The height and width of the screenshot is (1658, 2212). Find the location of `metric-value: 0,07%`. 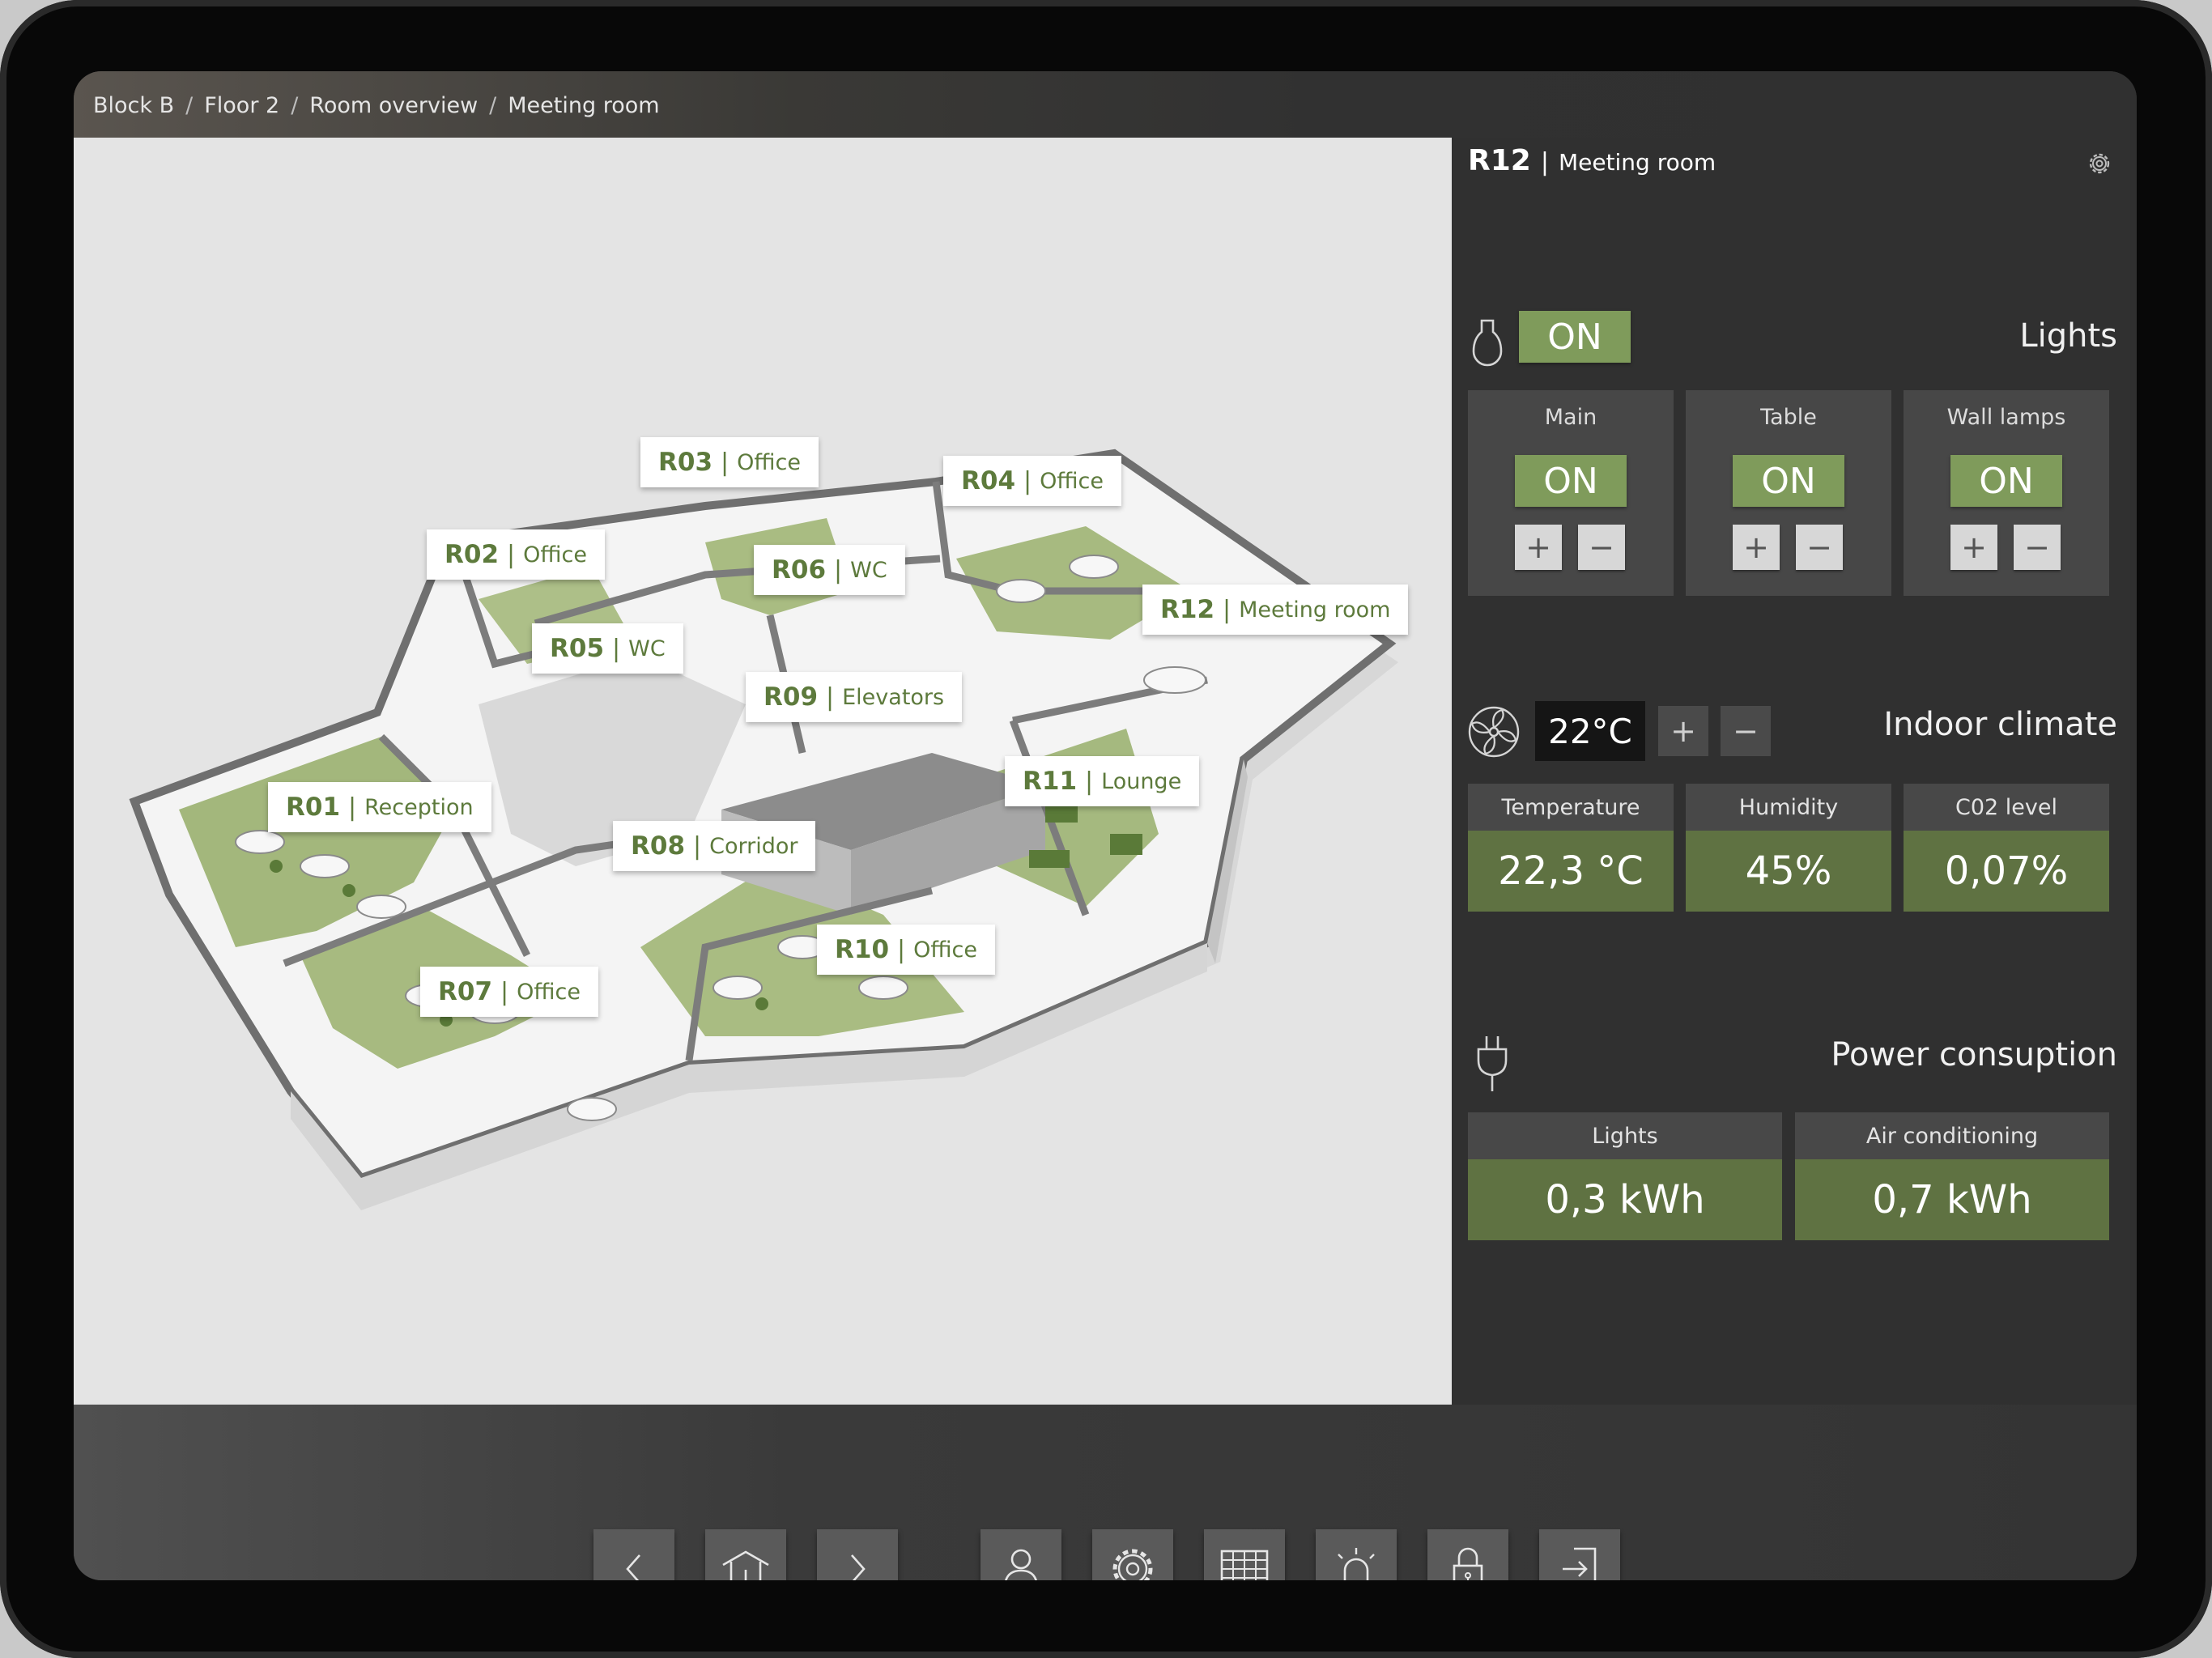

metric-value: 0,07% is located at coordinates (2007, 871).